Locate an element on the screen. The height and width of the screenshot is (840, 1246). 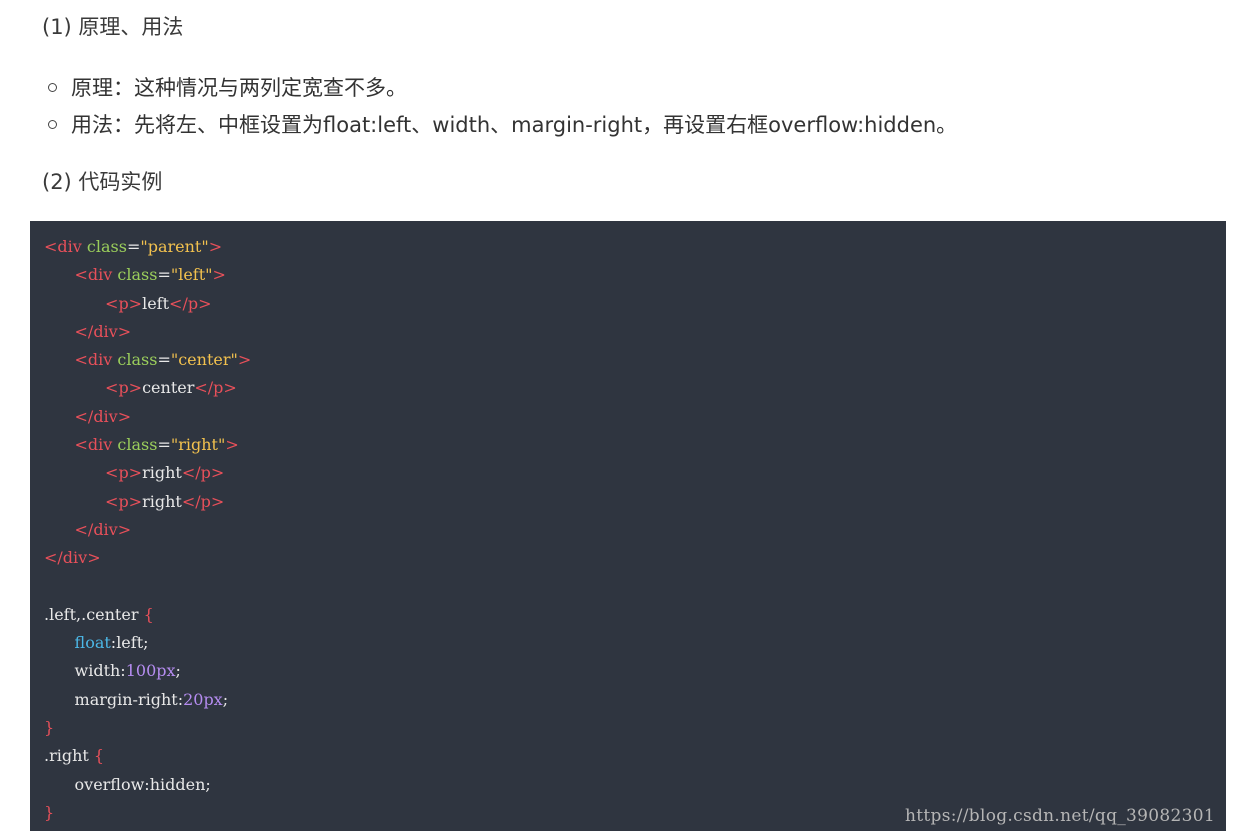
code-token: "parent" is located at coordinates (174, 246).